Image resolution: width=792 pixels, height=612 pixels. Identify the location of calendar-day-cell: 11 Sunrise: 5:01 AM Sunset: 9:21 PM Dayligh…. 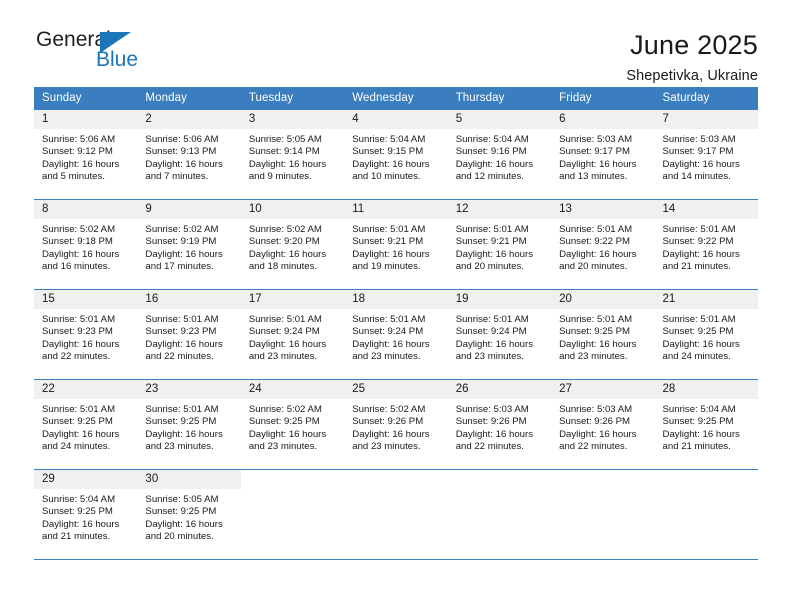
(396, 244).